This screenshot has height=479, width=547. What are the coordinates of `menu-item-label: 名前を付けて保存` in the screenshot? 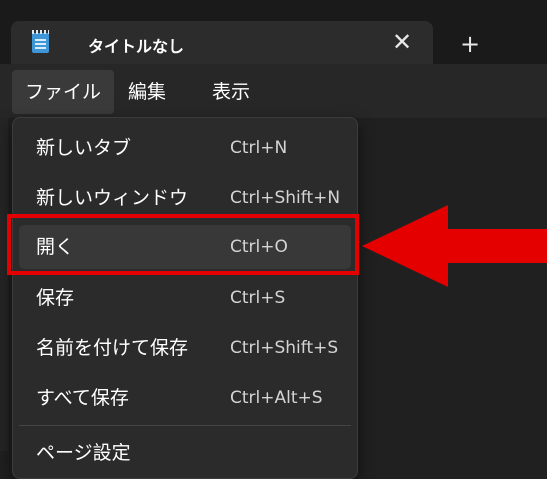 It's located at (112, 348).